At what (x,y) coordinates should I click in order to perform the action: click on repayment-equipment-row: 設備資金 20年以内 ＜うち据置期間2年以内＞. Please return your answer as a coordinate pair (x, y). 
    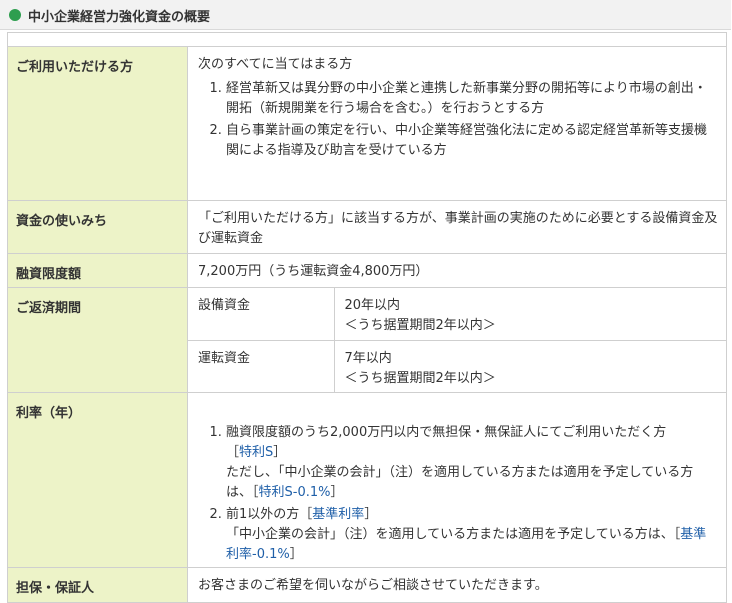
    Looking at the image, I should click on (457, 314).